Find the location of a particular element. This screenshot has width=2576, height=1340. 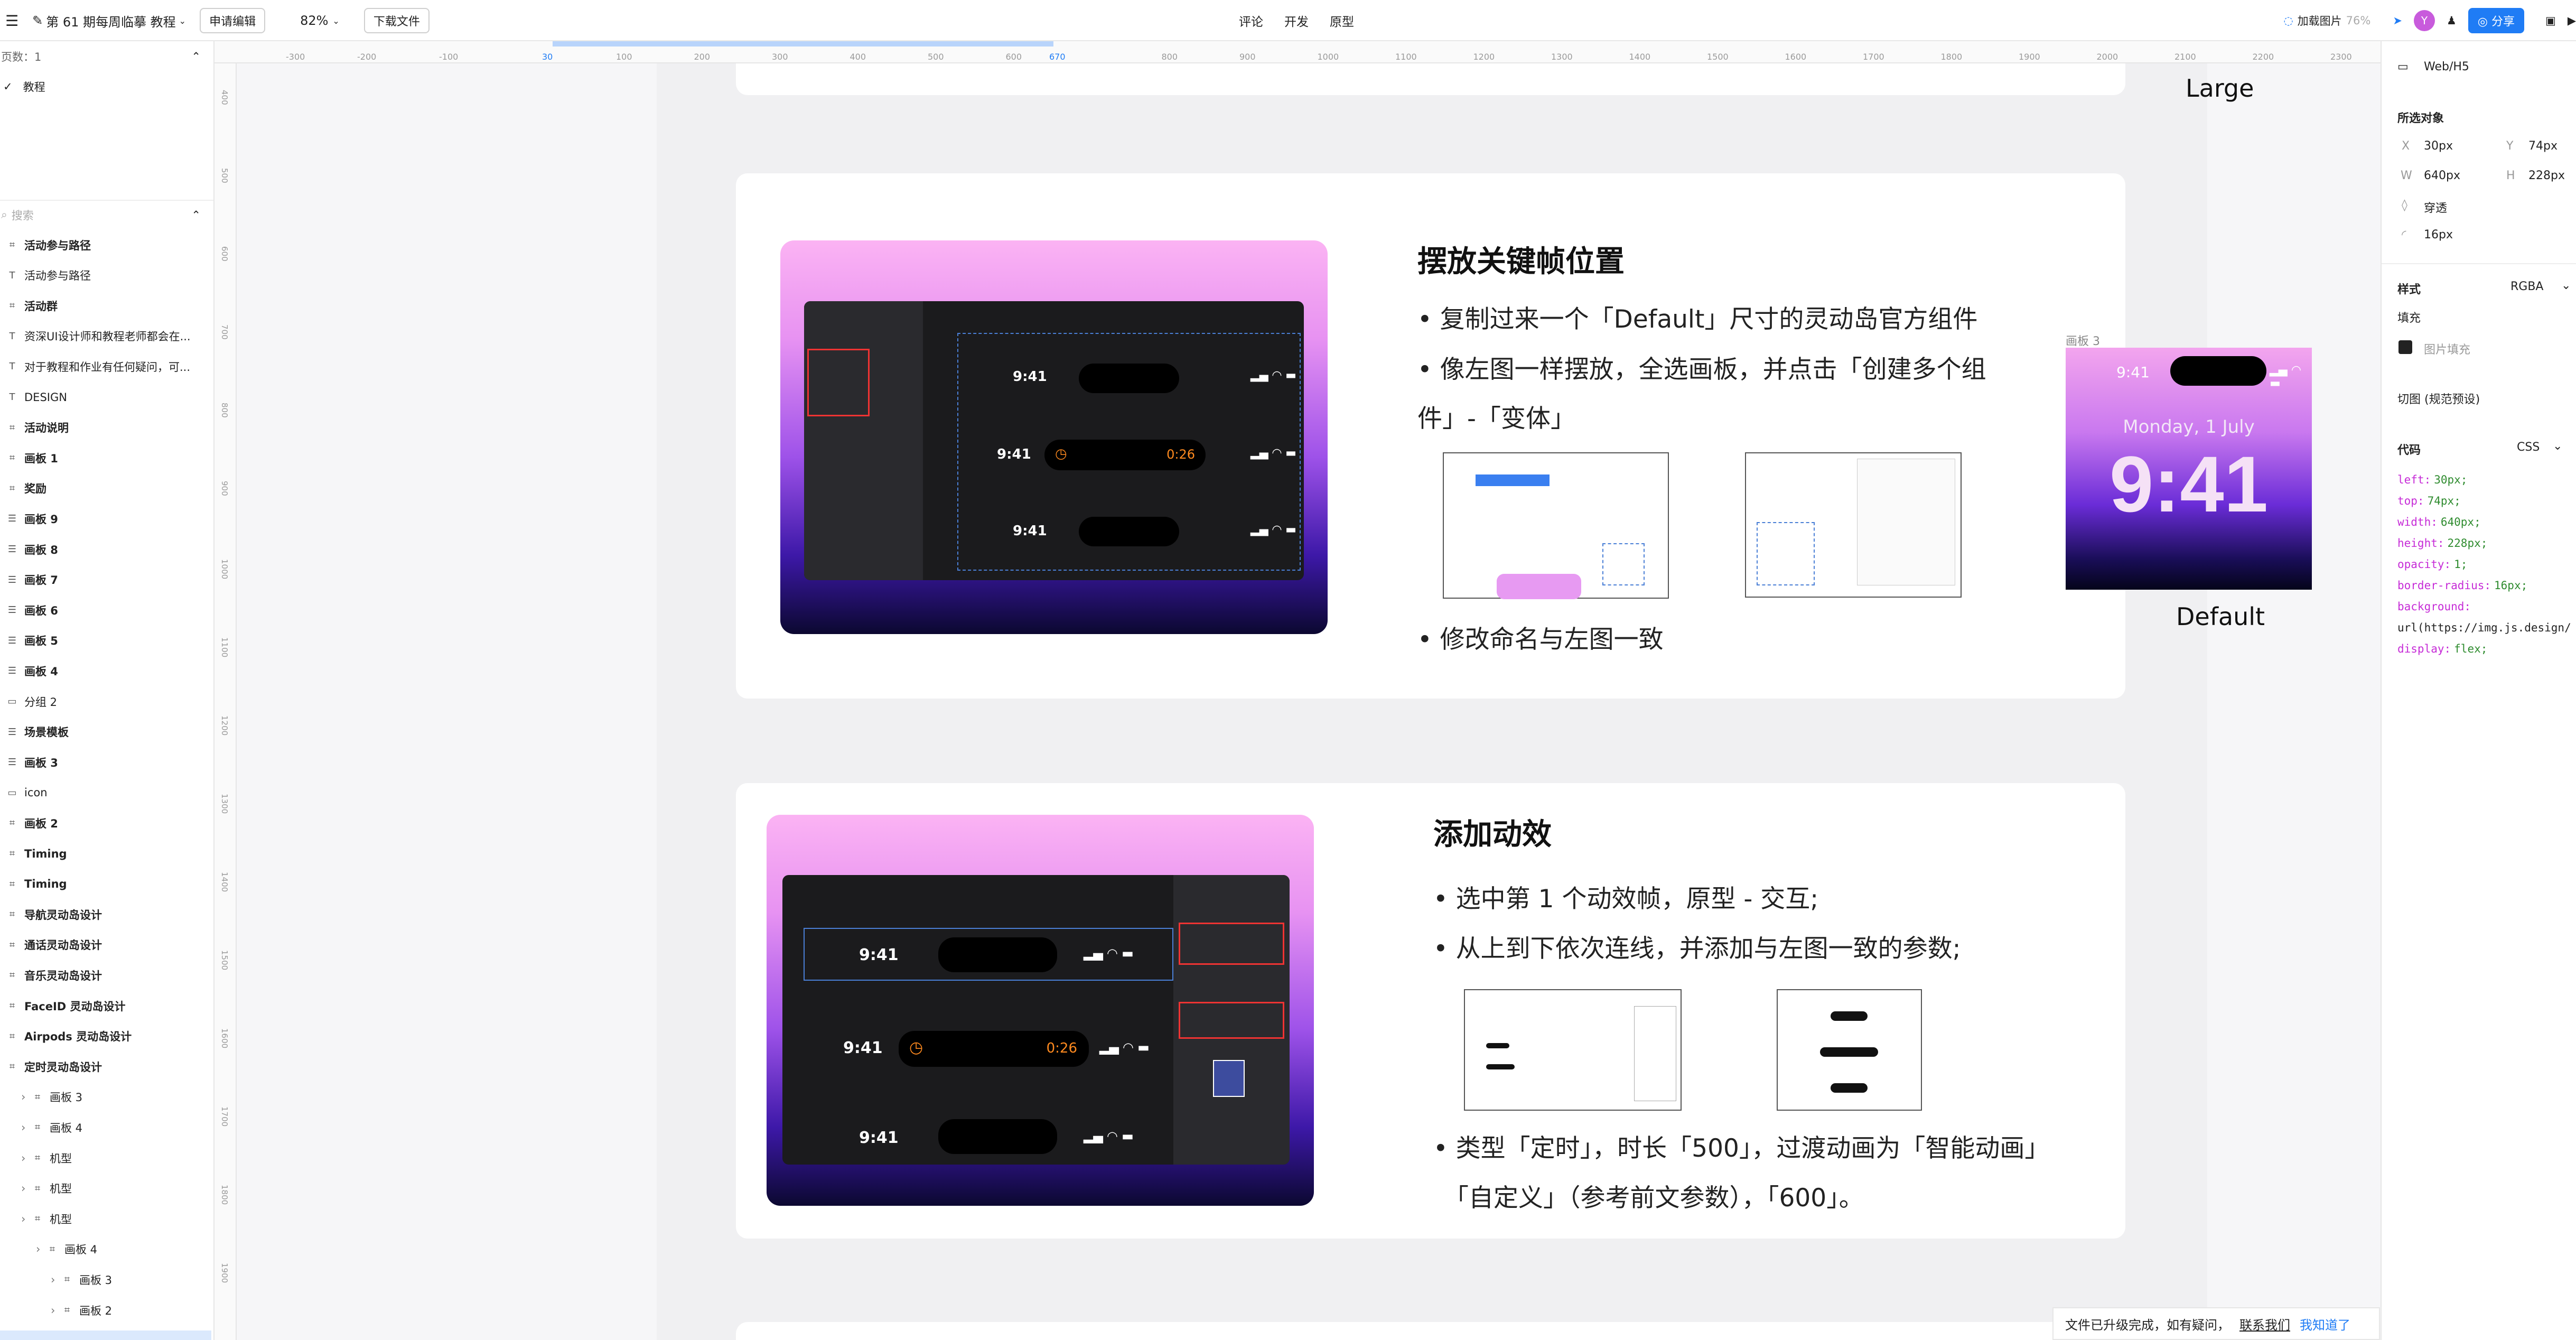

layer-item: ☰ 场景模板 is located at coordinates (106, 732).